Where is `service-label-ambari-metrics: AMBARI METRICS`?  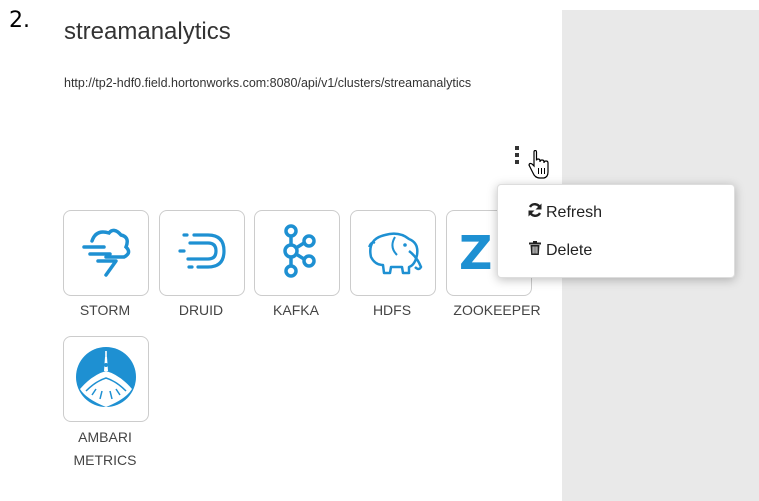 service-label-ambari-metrics: AMBARI METRICS is located at coordinates (105, 448).